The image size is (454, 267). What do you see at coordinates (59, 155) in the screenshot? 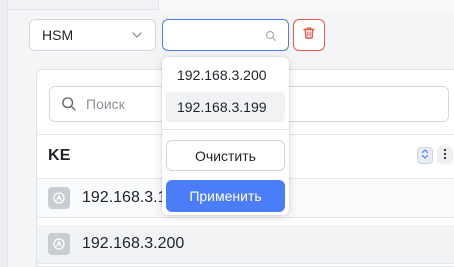
I see `column-title: KE` at bounding box center [59, 155].